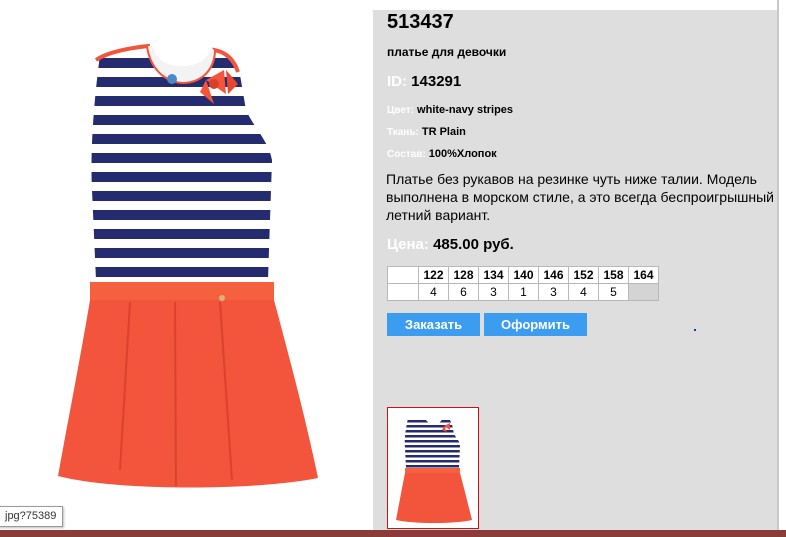  Describe the element at coordinates (403, 132) in the screenshot. I see `fabric-label: Ткань:` at that location.